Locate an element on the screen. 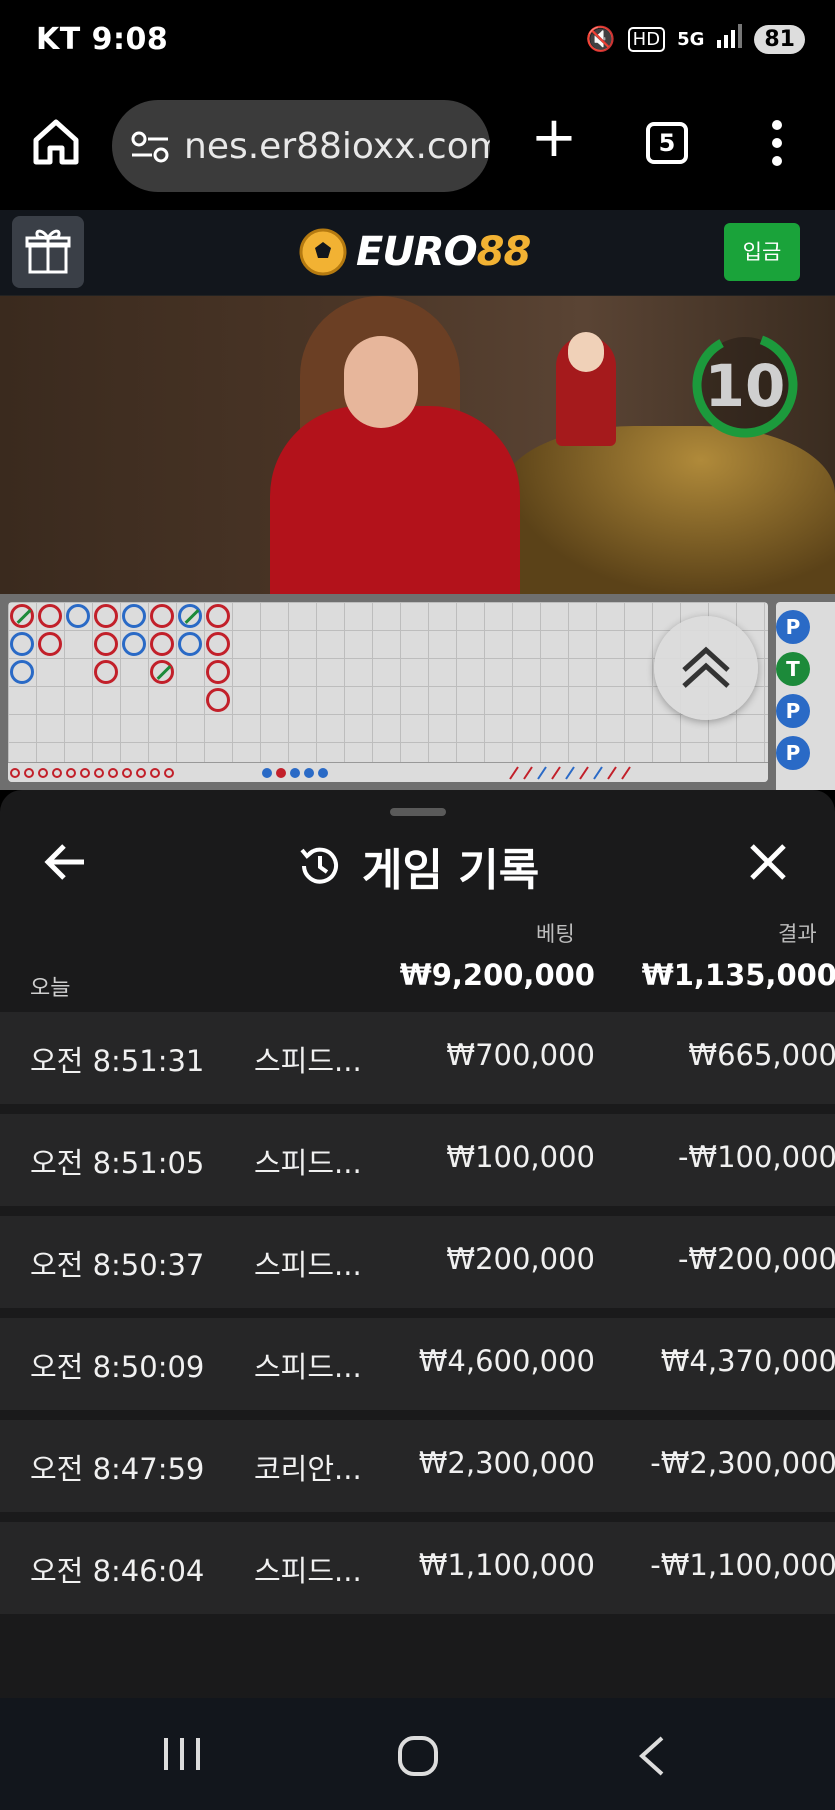 The width and height of the screenshot is (835, 1810). background-dealer-head is located at coordinates (586, 352).